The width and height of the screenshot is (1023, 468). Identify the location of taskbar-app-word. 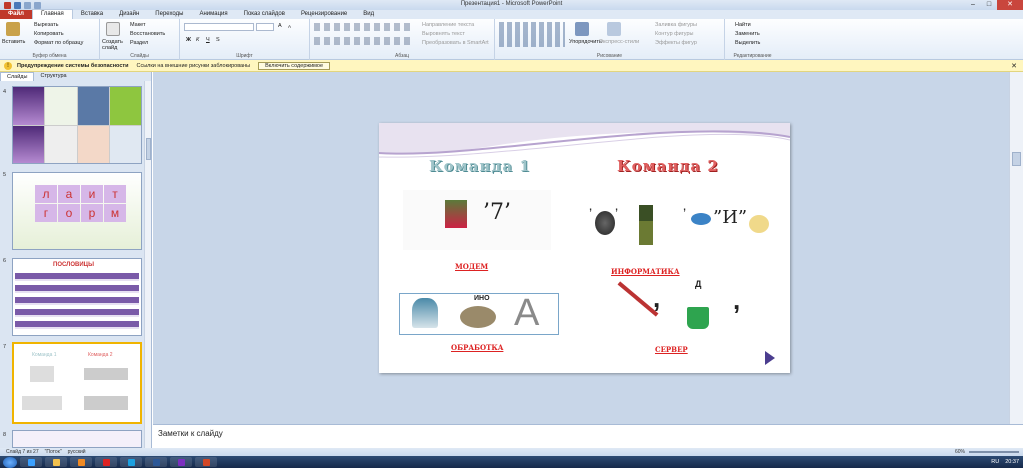
(156, 462).